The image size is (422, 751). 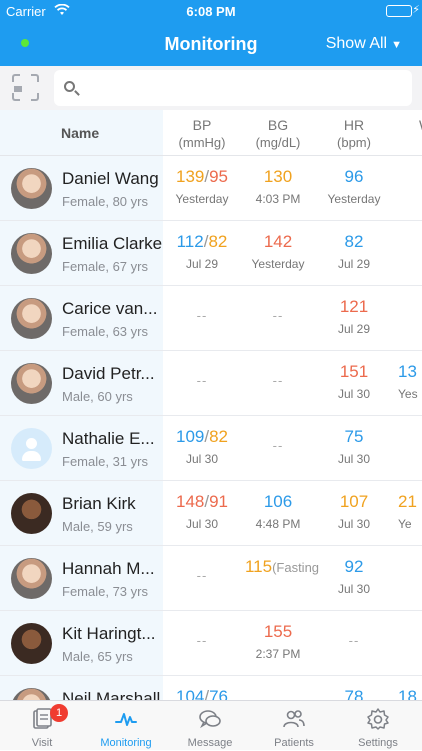 I want to click on weight-cell: 21 Ye, so click(x=410, y=511).